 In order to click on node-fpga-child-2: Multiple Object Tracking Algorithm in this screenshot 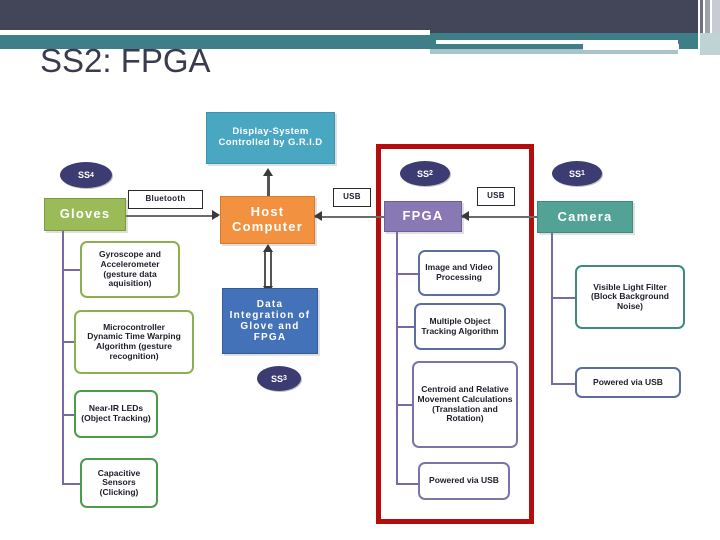, I will do `click(460, 326)`.